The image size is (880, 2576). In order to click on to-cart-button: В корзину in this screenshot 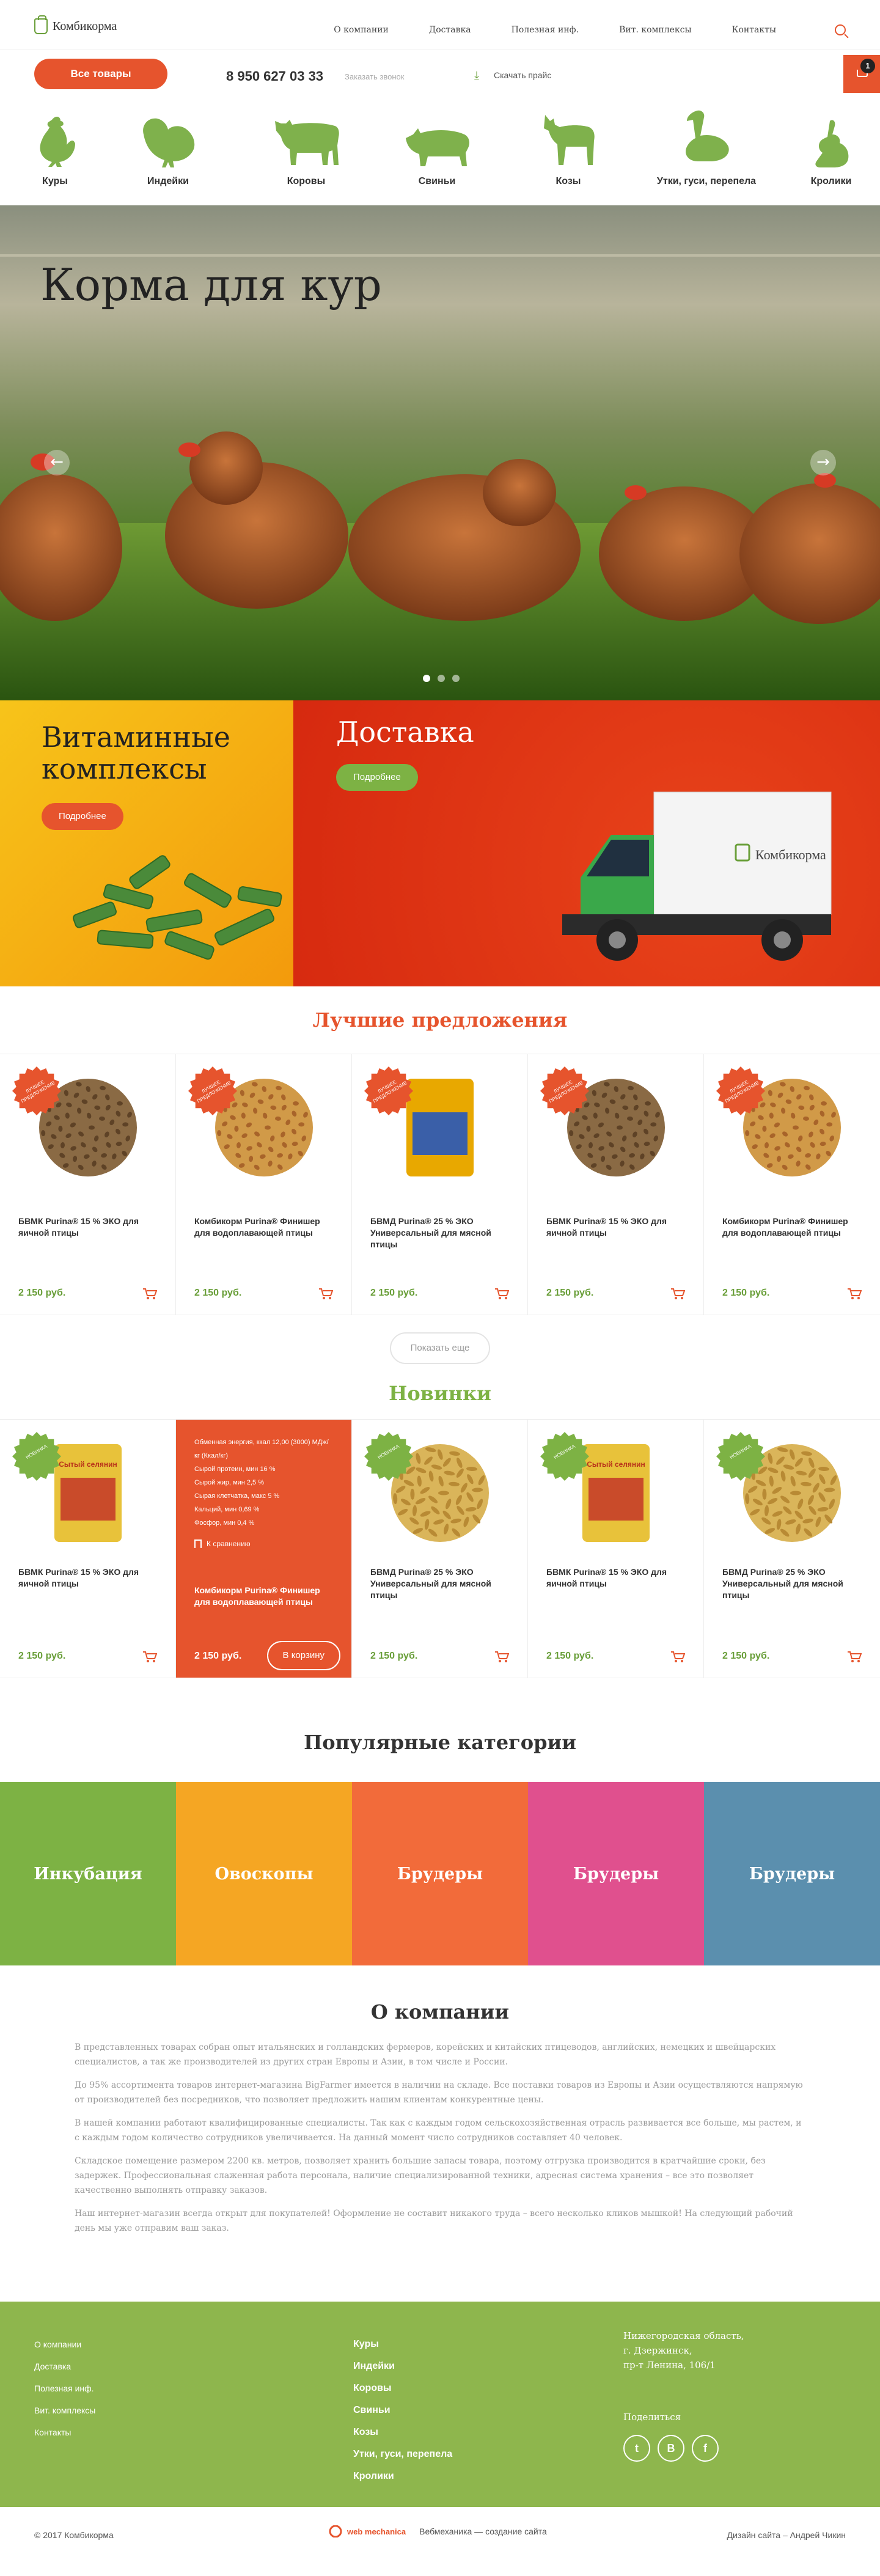, I will do `click(303, 1655)`.